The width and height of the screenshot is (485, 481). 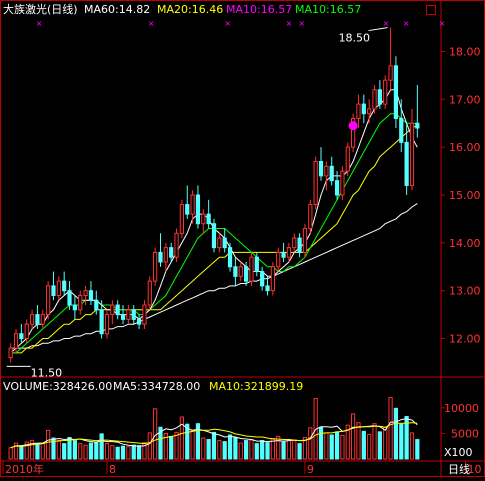 What do you see at coordinates (353, 126) in the screenshot?
I see `signal-dot` at bounding box center [353, 126].